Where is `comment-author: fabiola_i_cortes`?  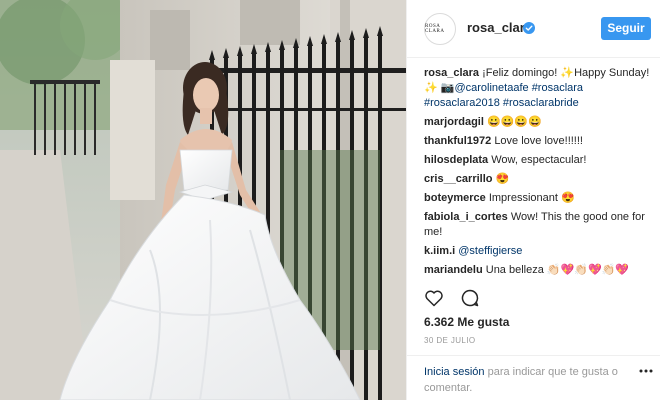 comment-author: fabiola_i_cortes is located at coordinates (466, 217).